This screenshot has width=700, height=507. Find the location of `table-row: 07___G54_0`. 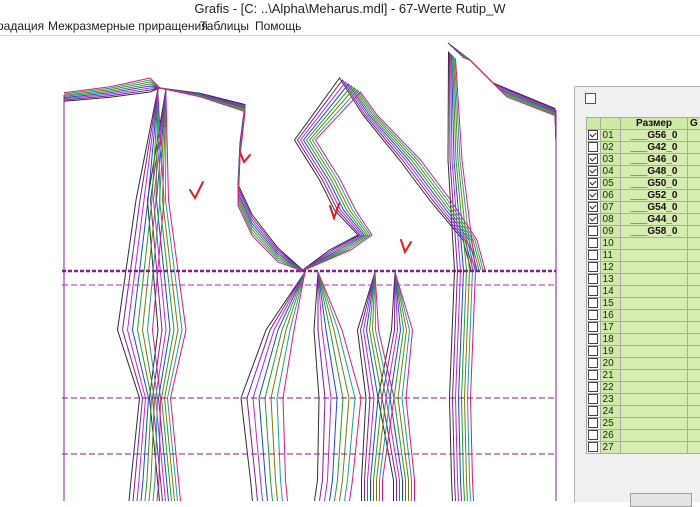

table-row: 07___G54_0 is located at coordinates (643, 208).